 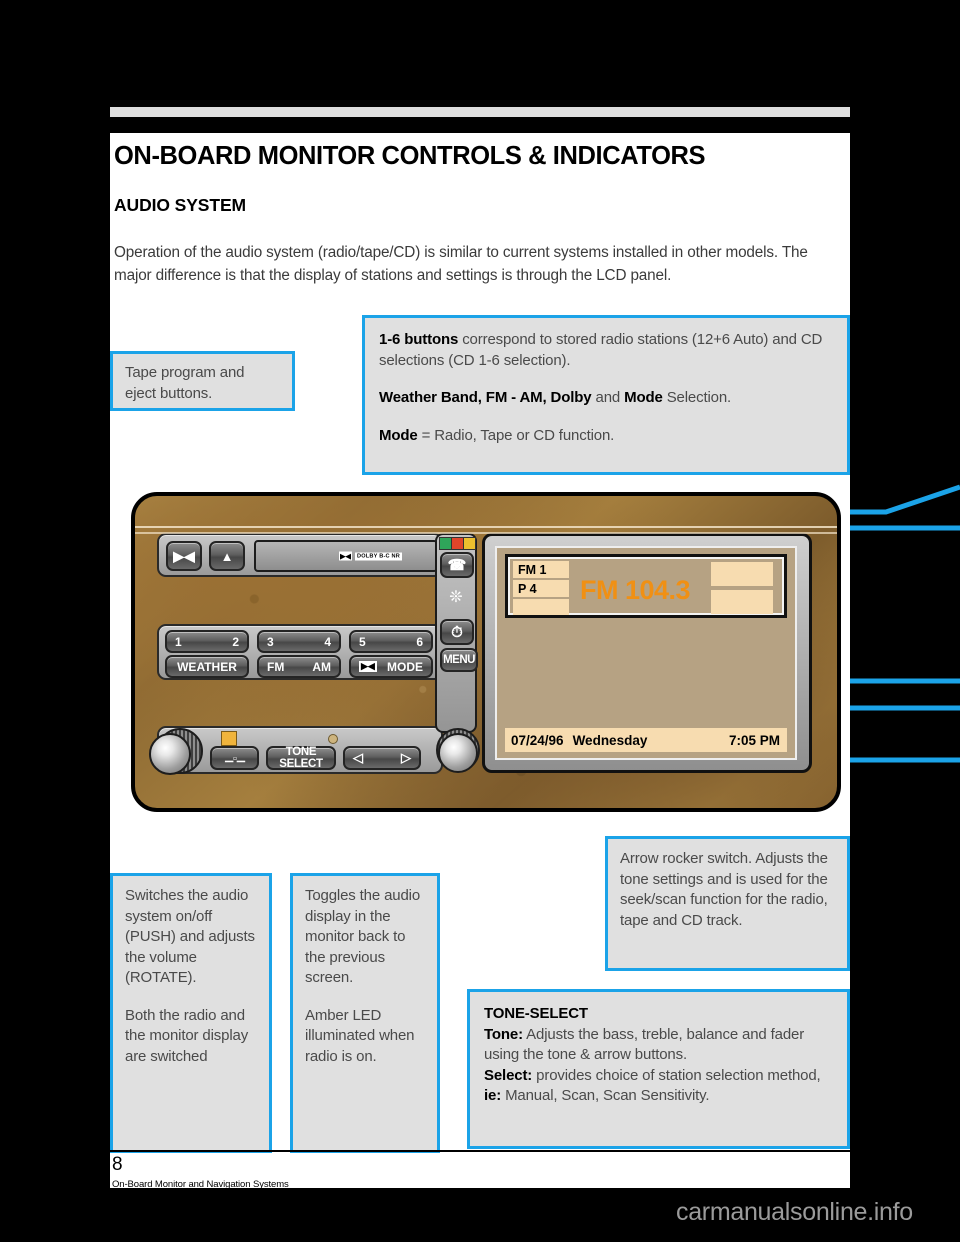 I want to click on tape-callout-line-1: Tape program and, so click(x=185, y=372).